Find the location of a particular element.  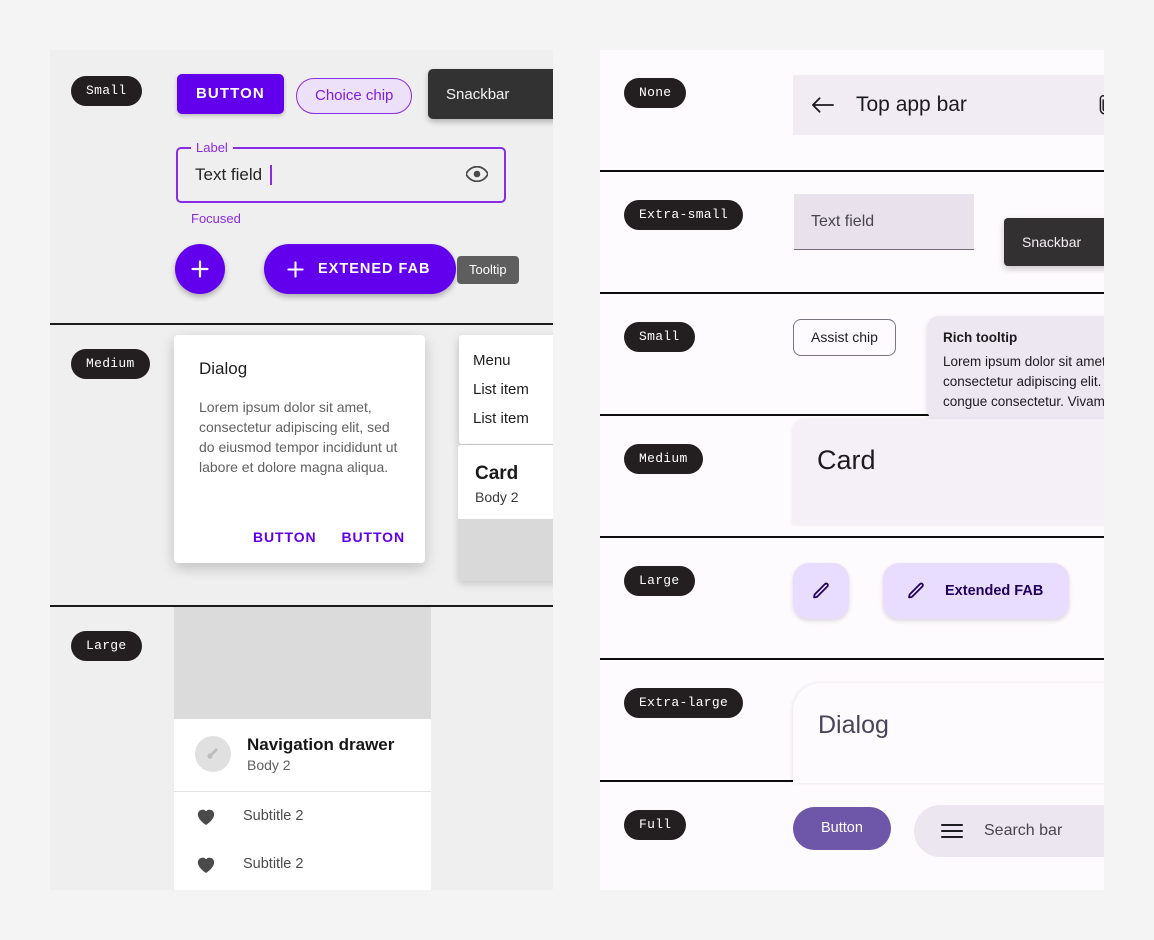

right-row-medium: Medium Card is located at coordinates (852, 476).